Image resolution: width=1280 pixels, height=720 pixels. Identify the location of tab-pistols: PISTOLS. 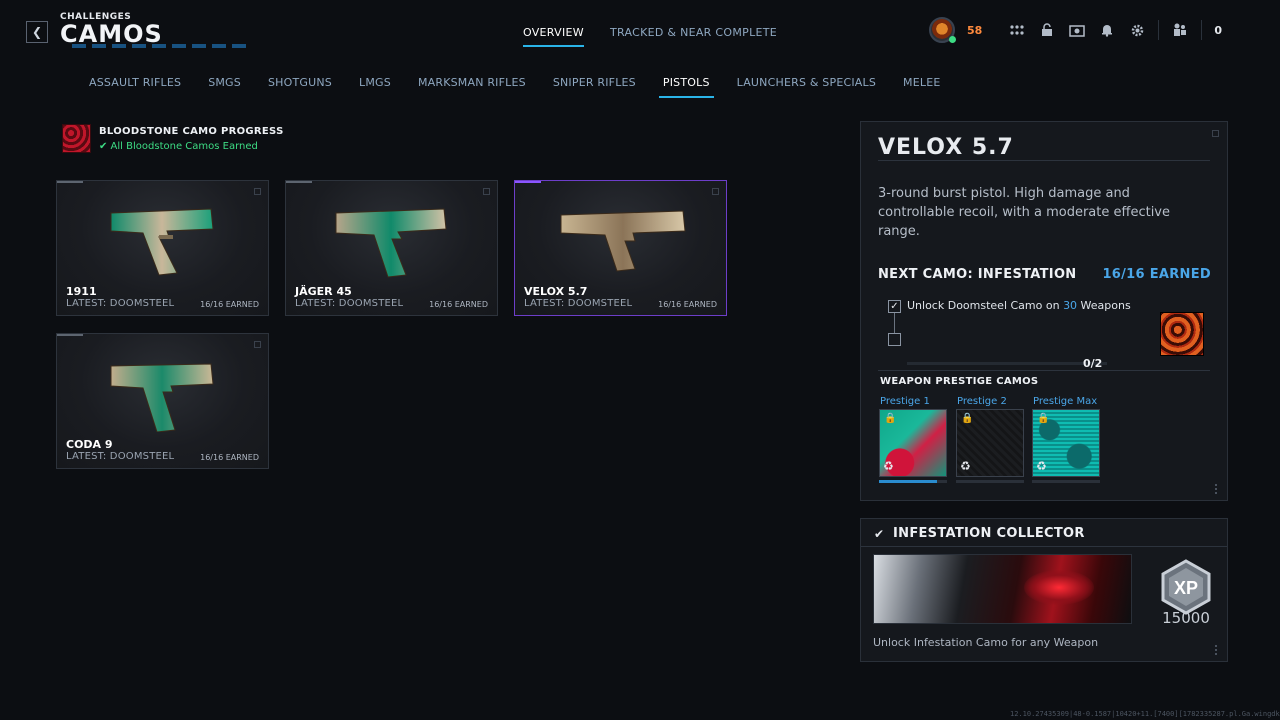
(686, 87).